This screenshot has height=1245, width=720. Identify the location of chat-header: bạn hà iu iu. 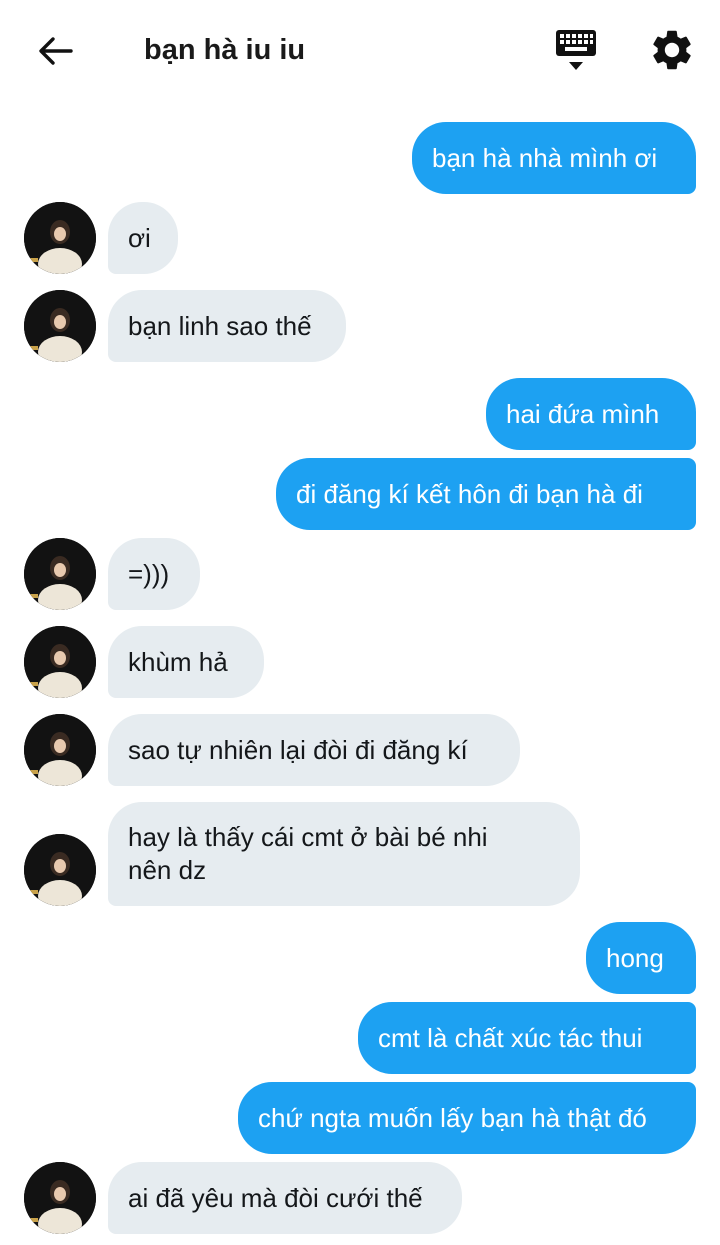
(360, 50).